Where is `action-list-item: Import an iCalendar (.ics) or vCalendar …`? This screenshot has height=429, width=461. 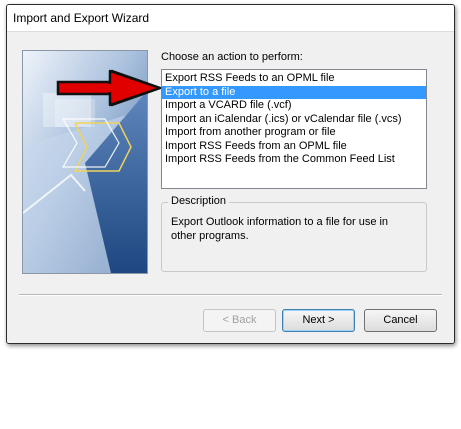
action-list-item: Import an iCalendar (.ics) or vCalendar … is located at coordinates (294, 120).